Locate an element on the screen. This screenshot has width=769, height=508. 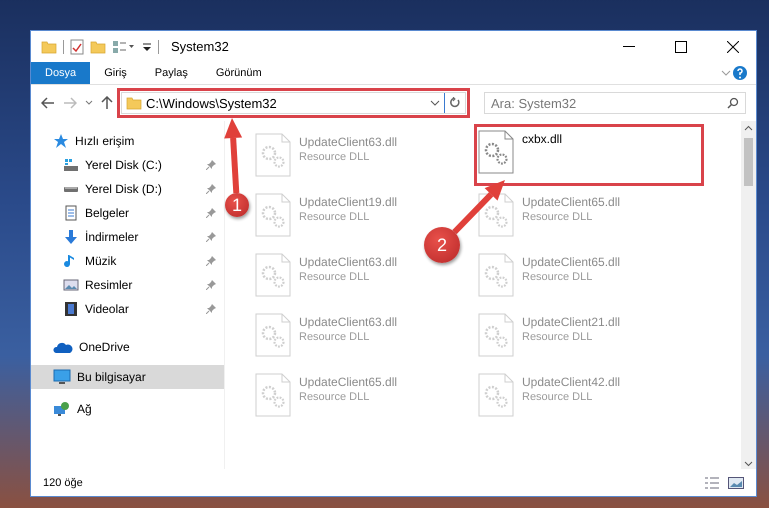
scroll-down-icon is located at coordinates (748, 464).